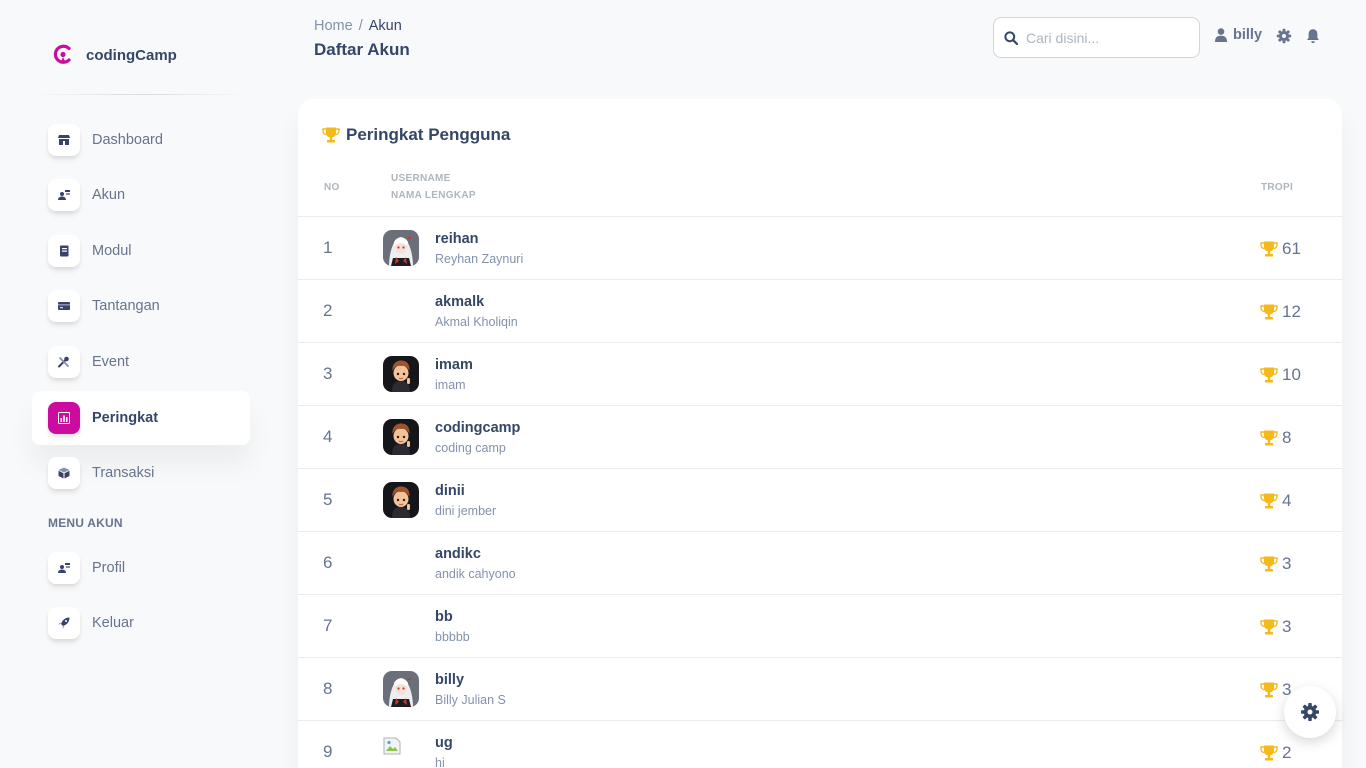  I want to click on sidebar-item-label: Transaksi, so click(123, 473).